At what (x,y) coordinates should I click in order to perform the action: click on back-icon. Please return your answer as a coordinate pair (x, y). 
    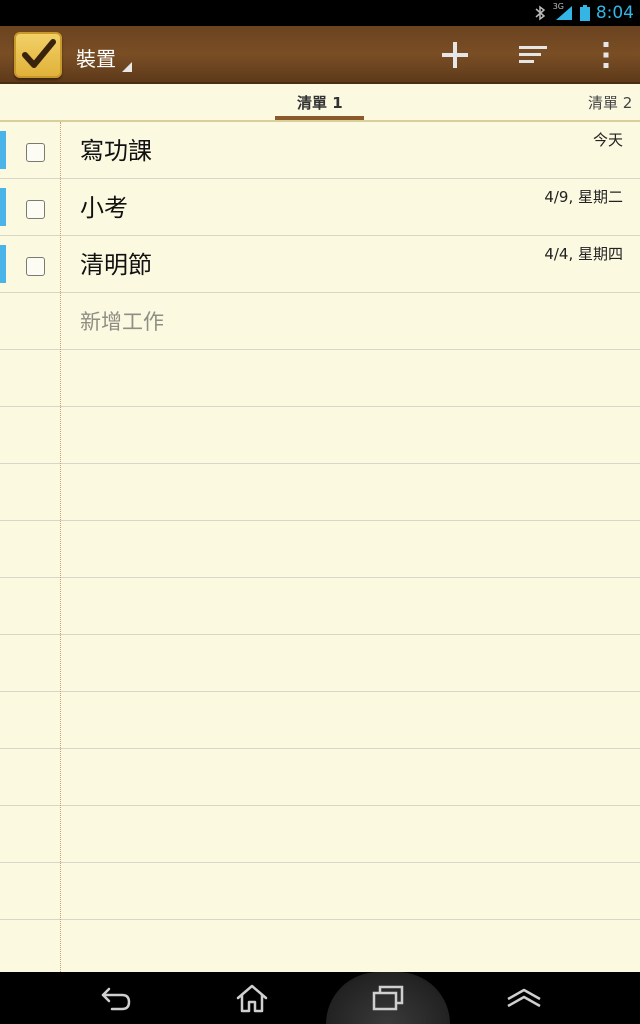
    Looking at the image, I should click on (116, 999).